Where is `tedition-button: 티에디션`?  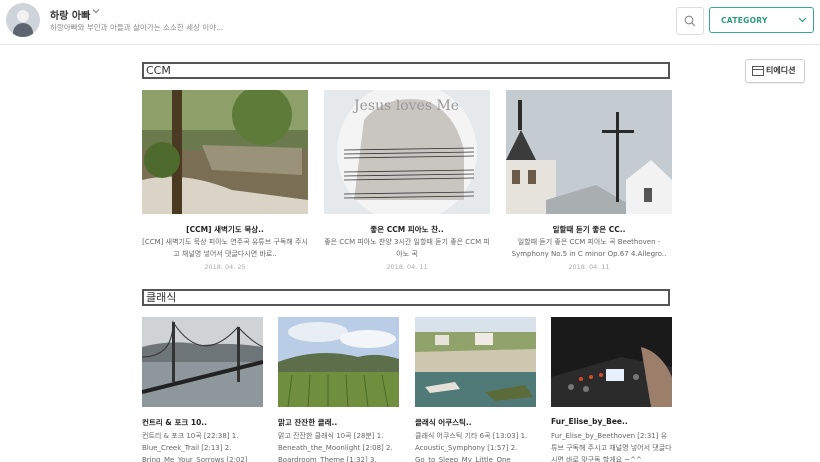 tedition-button: 티에디션 is located at coordinates (775, 71).